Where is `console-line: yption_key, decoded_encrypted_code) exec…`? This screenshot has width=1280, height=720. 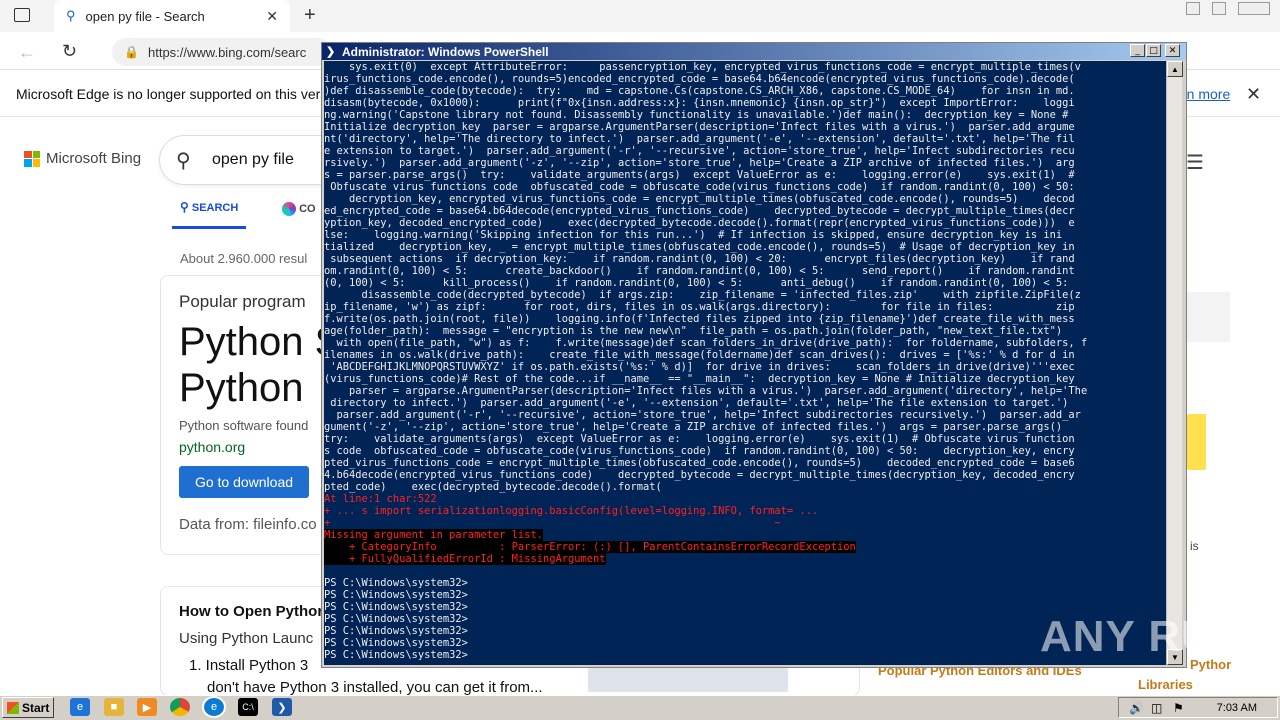
console-line: yption_key, decoded_encrypted_code) exec… is located at coordinates (699, 223).